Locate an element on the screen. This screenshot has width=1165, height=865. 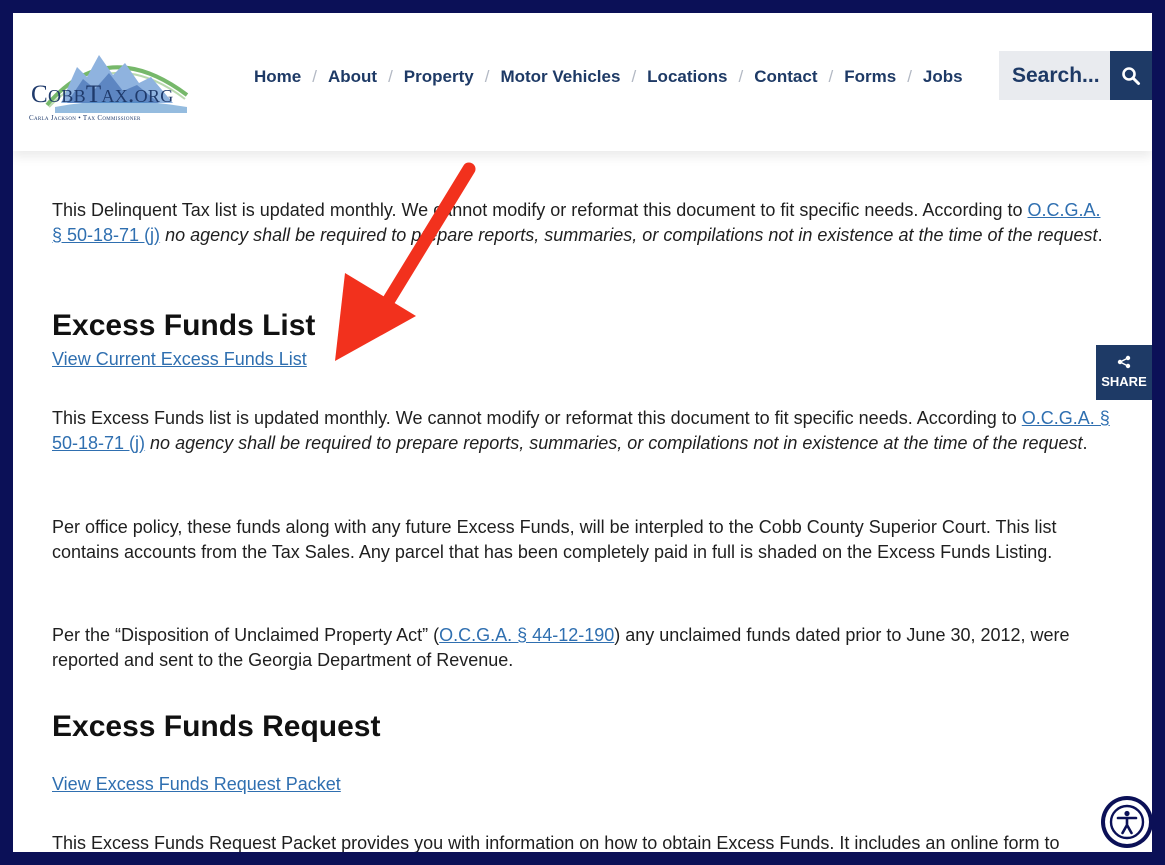
excess-funds-request-heading: Excess Funds Request is located at coordinates (216, 726).